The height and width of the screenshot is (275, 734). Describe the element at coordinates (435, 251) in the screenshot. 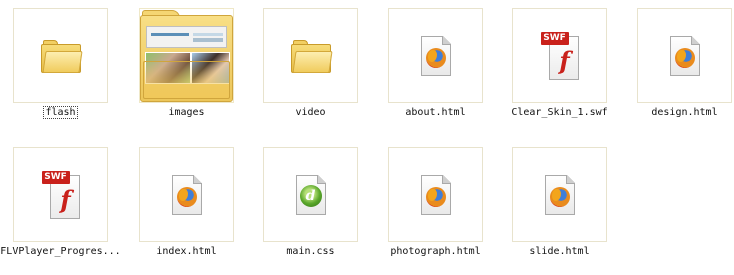

I see `file-name: photograph.html` at that location.